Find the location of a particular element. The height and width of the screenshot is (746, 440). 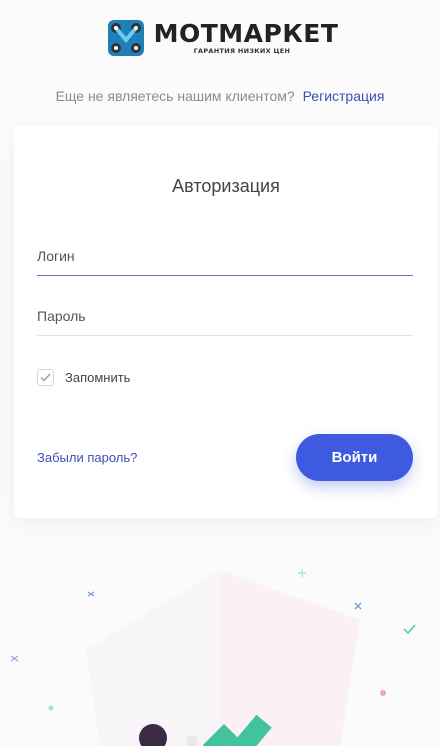

remember-label: Запомнить is located at coordinates (98, 377).